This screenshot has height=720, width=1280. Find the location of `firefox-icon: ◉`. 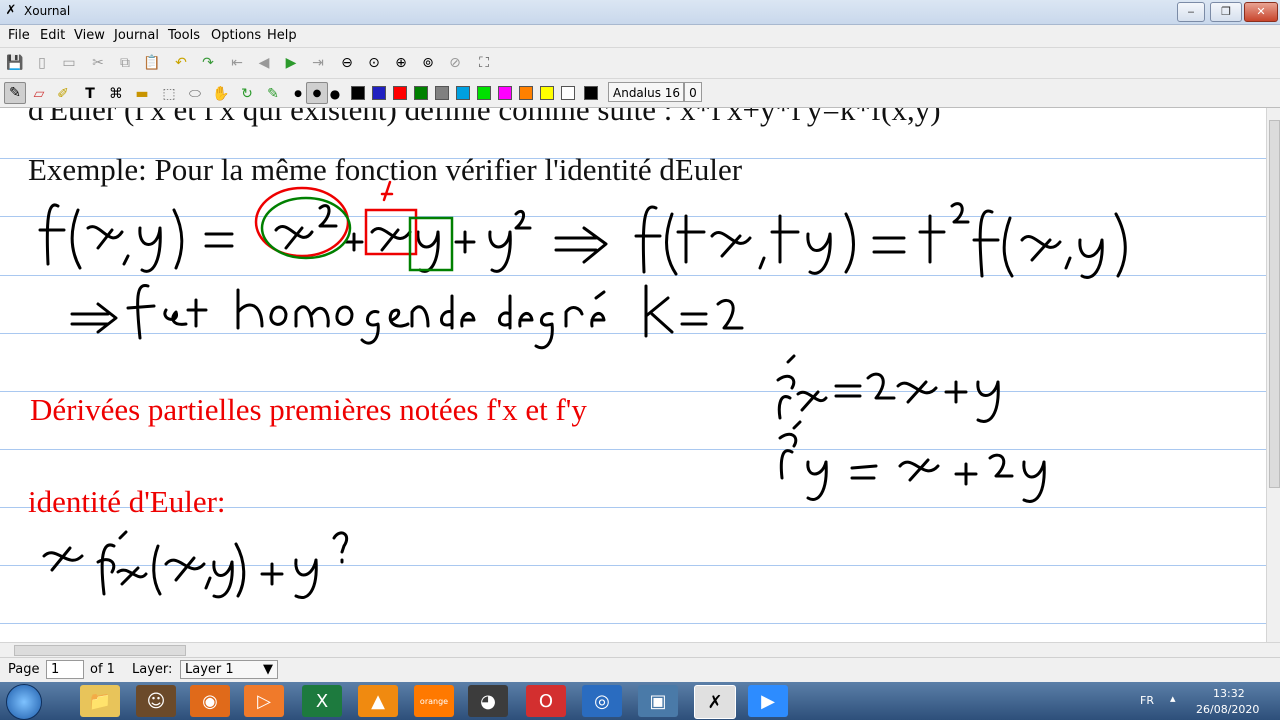

firefox-icon: ◉ is located at coordinates (210, 701).